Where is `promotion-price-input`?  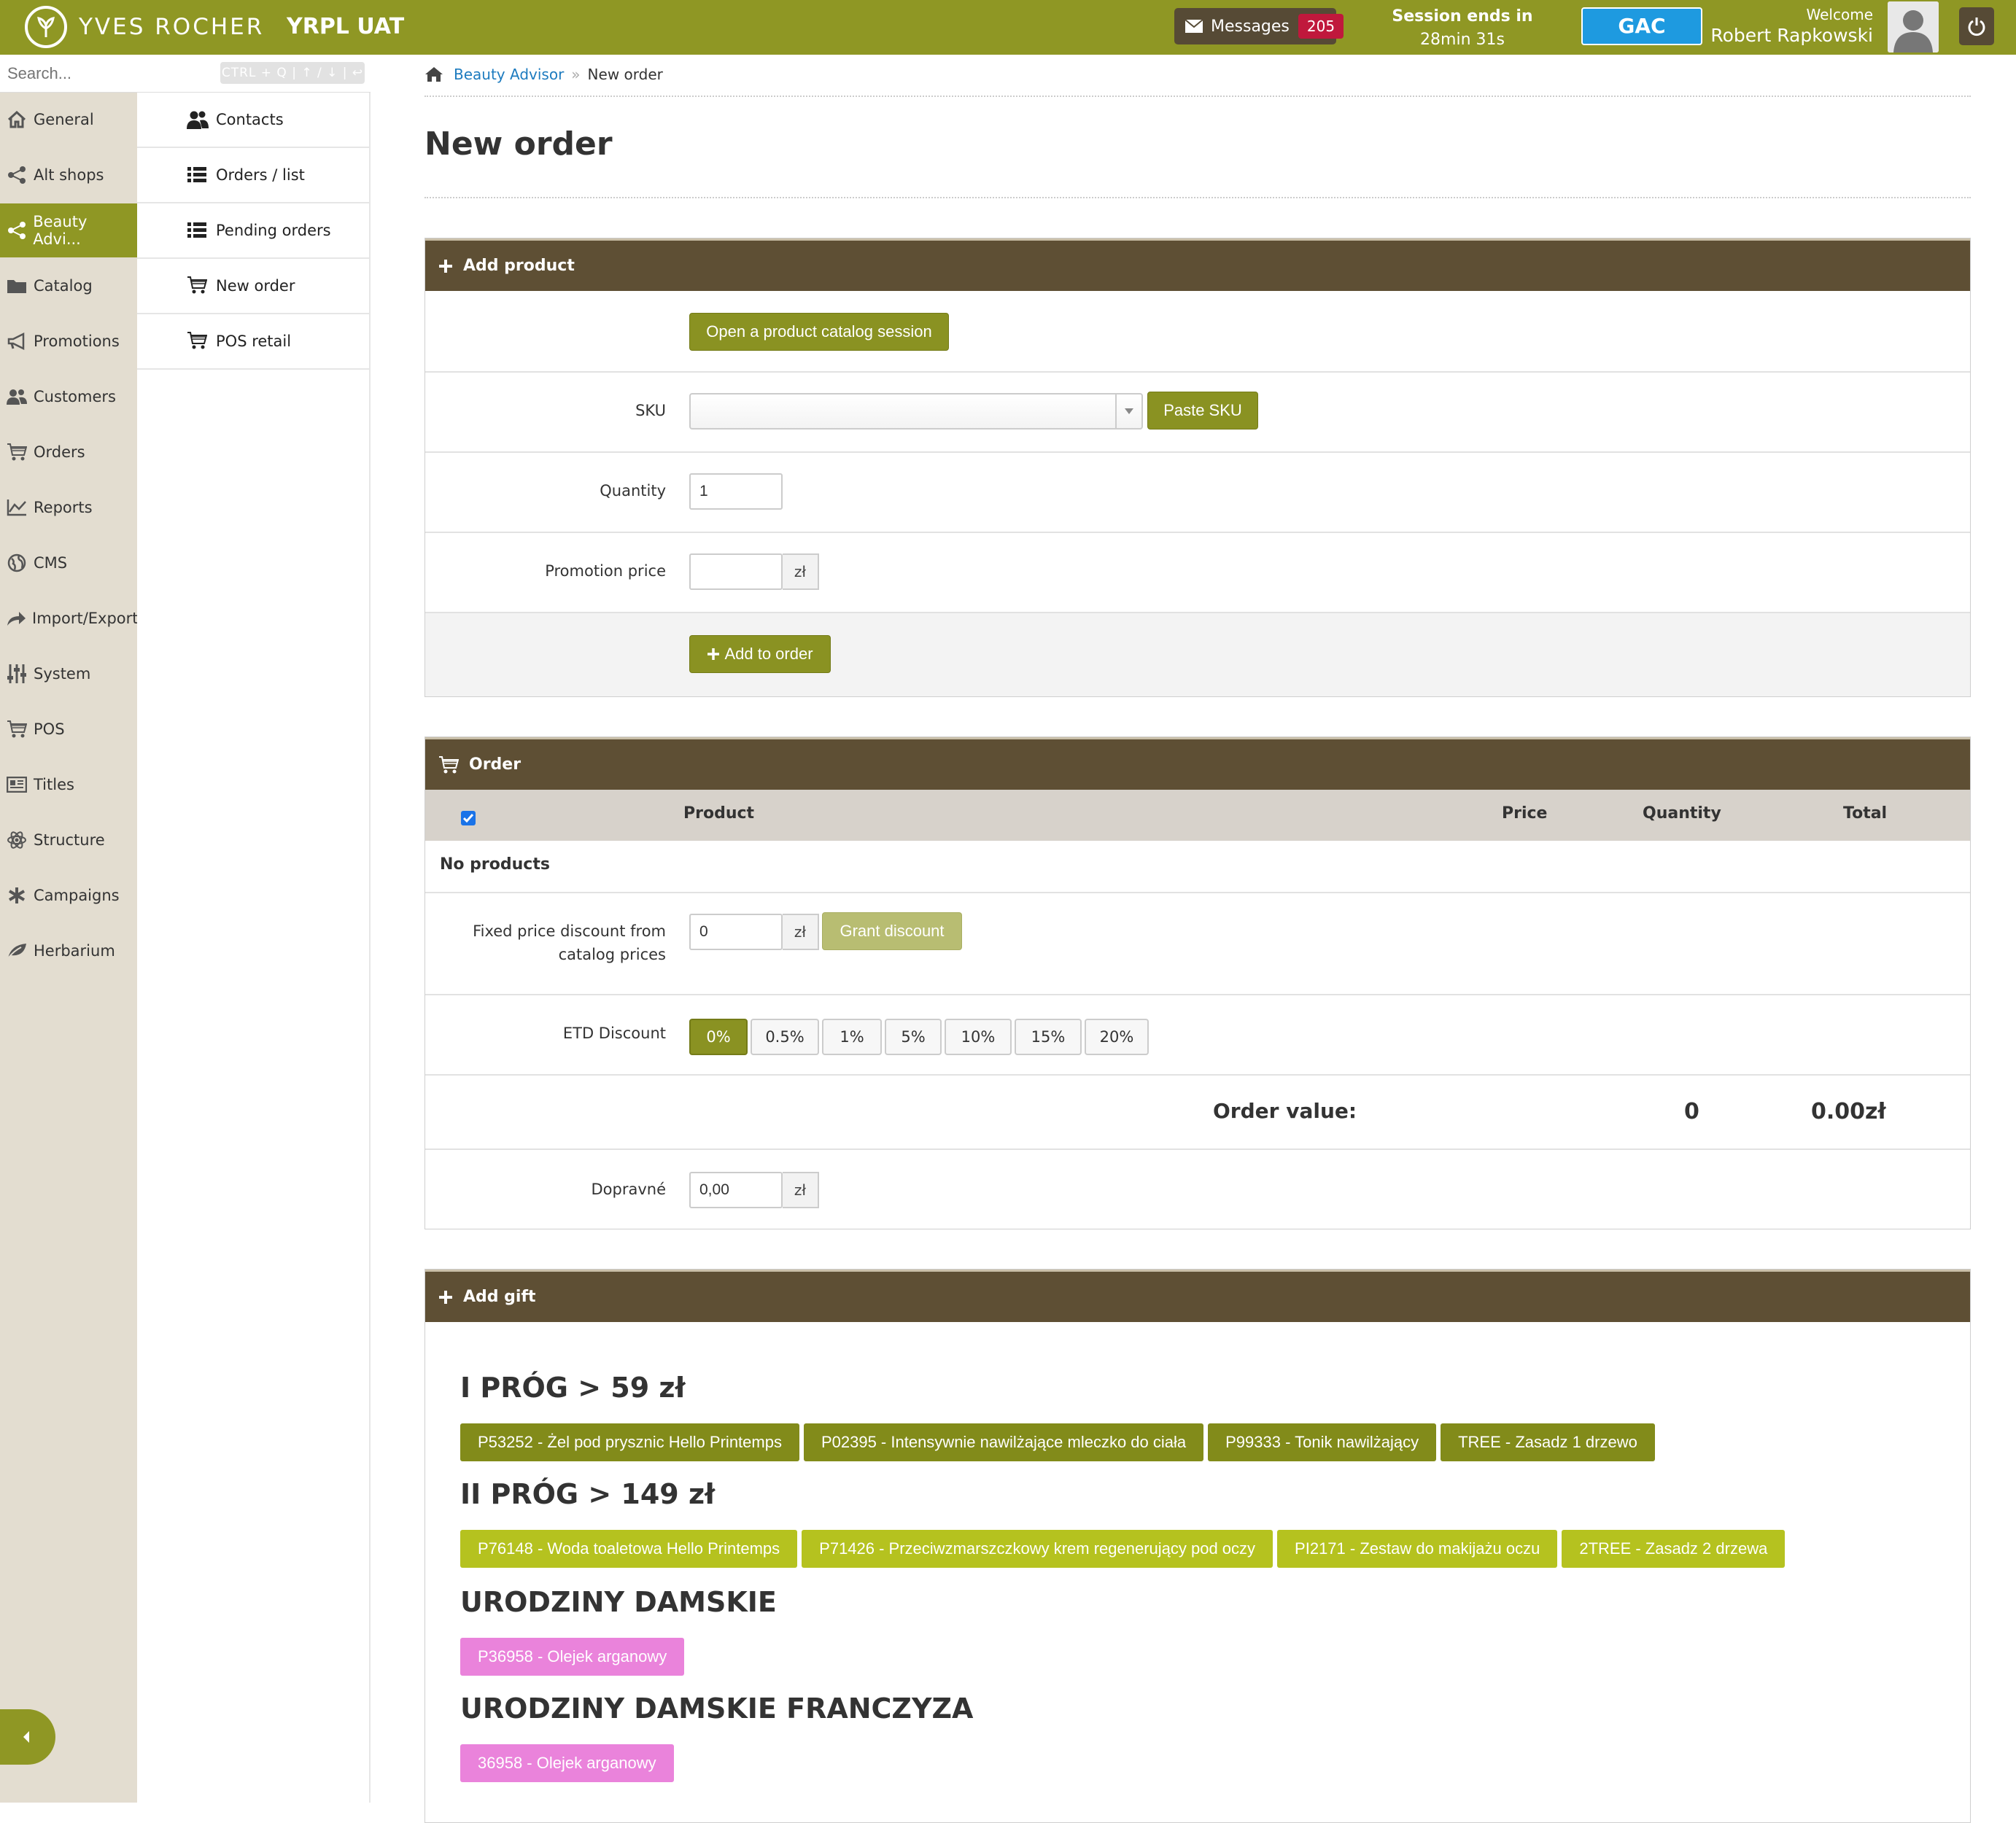
promotion-price-input is located at coordinates (736, 571).